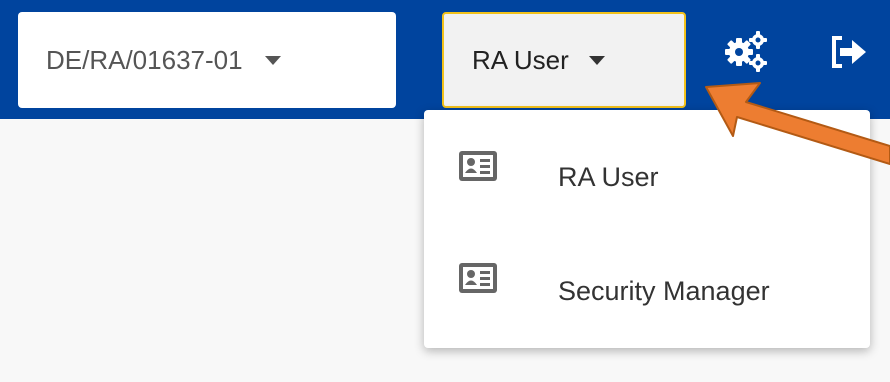 This screenshot has height=382, width=890. Describe the element at coordinates (664, 291) in the screenshot. I see `menu-item-label: Security Manager` at that location.